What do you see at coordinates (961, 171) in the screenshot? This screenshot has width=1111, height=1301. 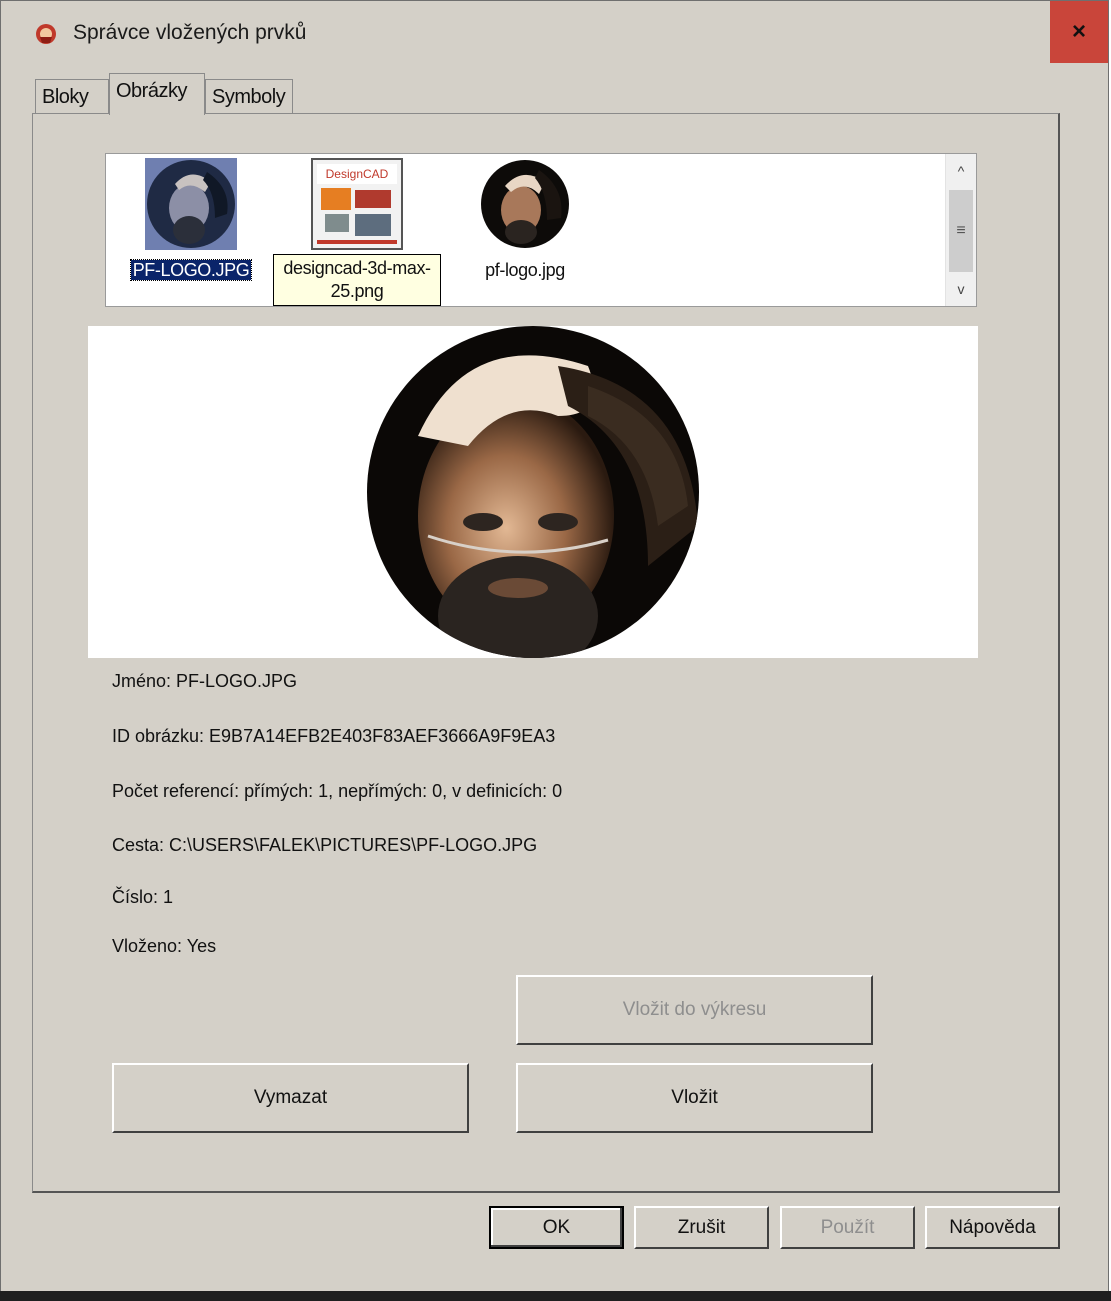 I see `scroll-up-icon: ^` at bounding box center [961, 171].